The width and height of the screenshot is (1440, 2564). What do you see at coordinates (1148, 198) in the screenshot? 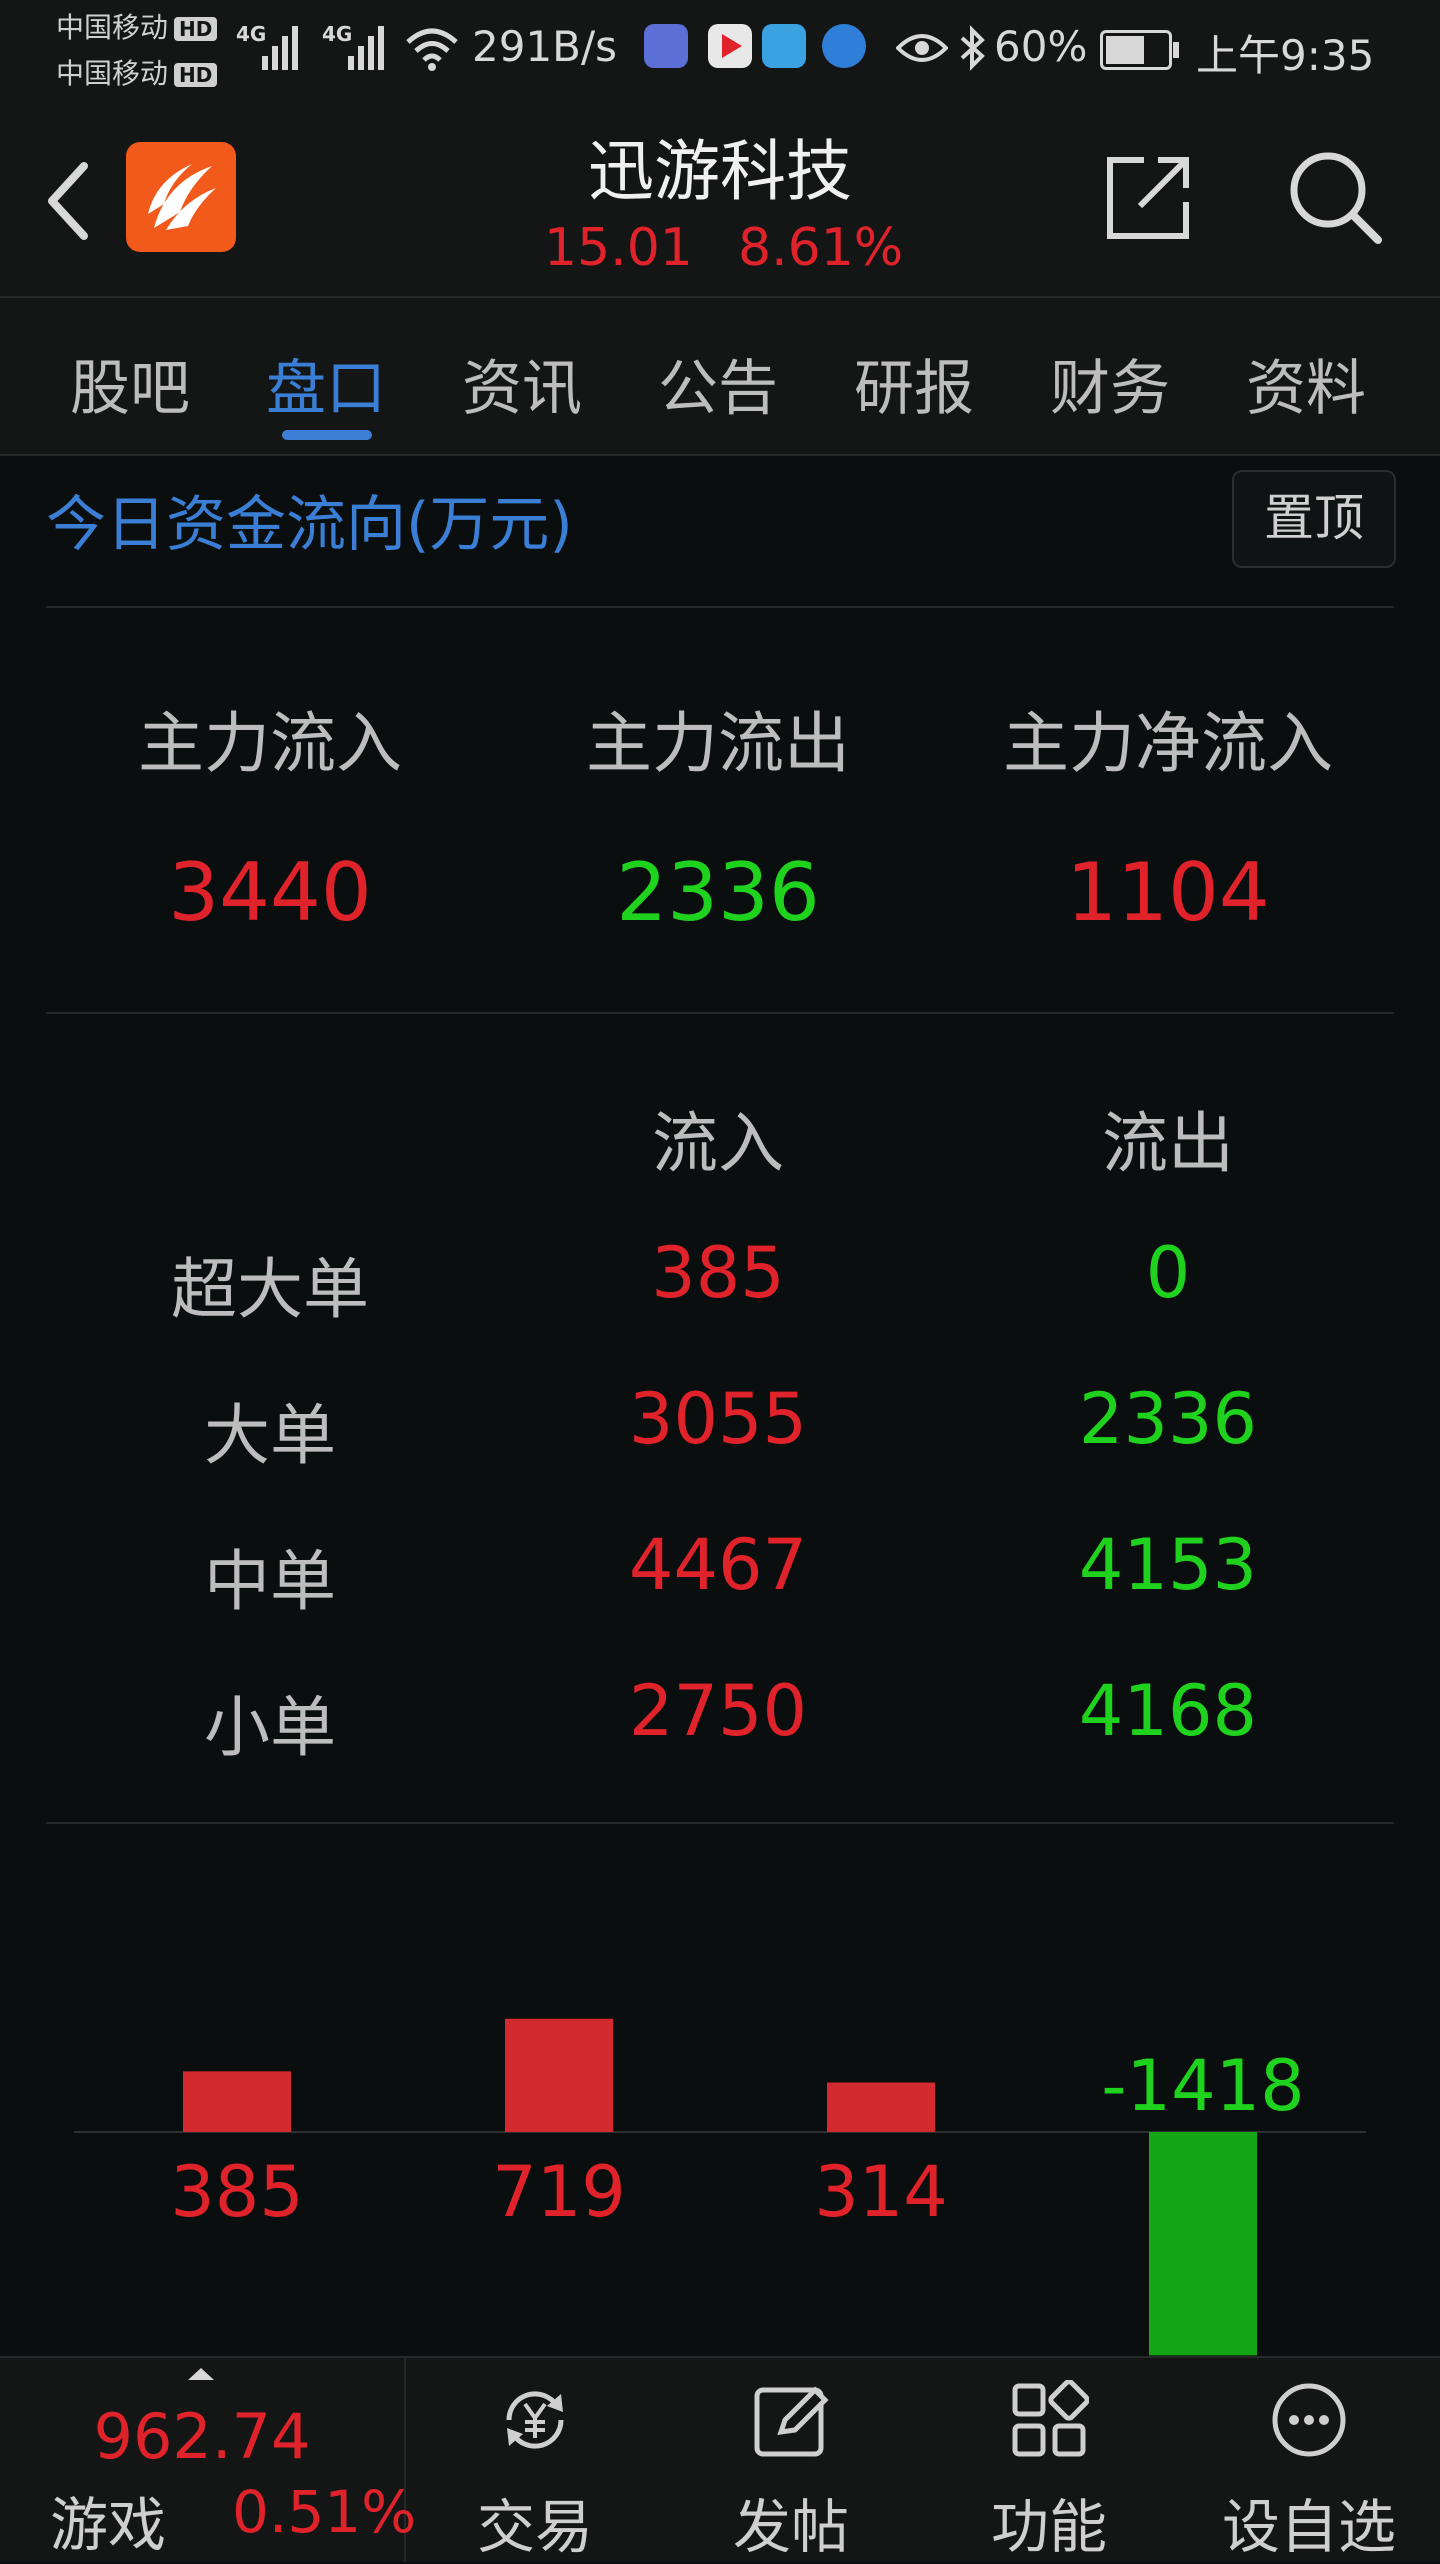
I see `share-icon` at bounding box center [1148, 198].